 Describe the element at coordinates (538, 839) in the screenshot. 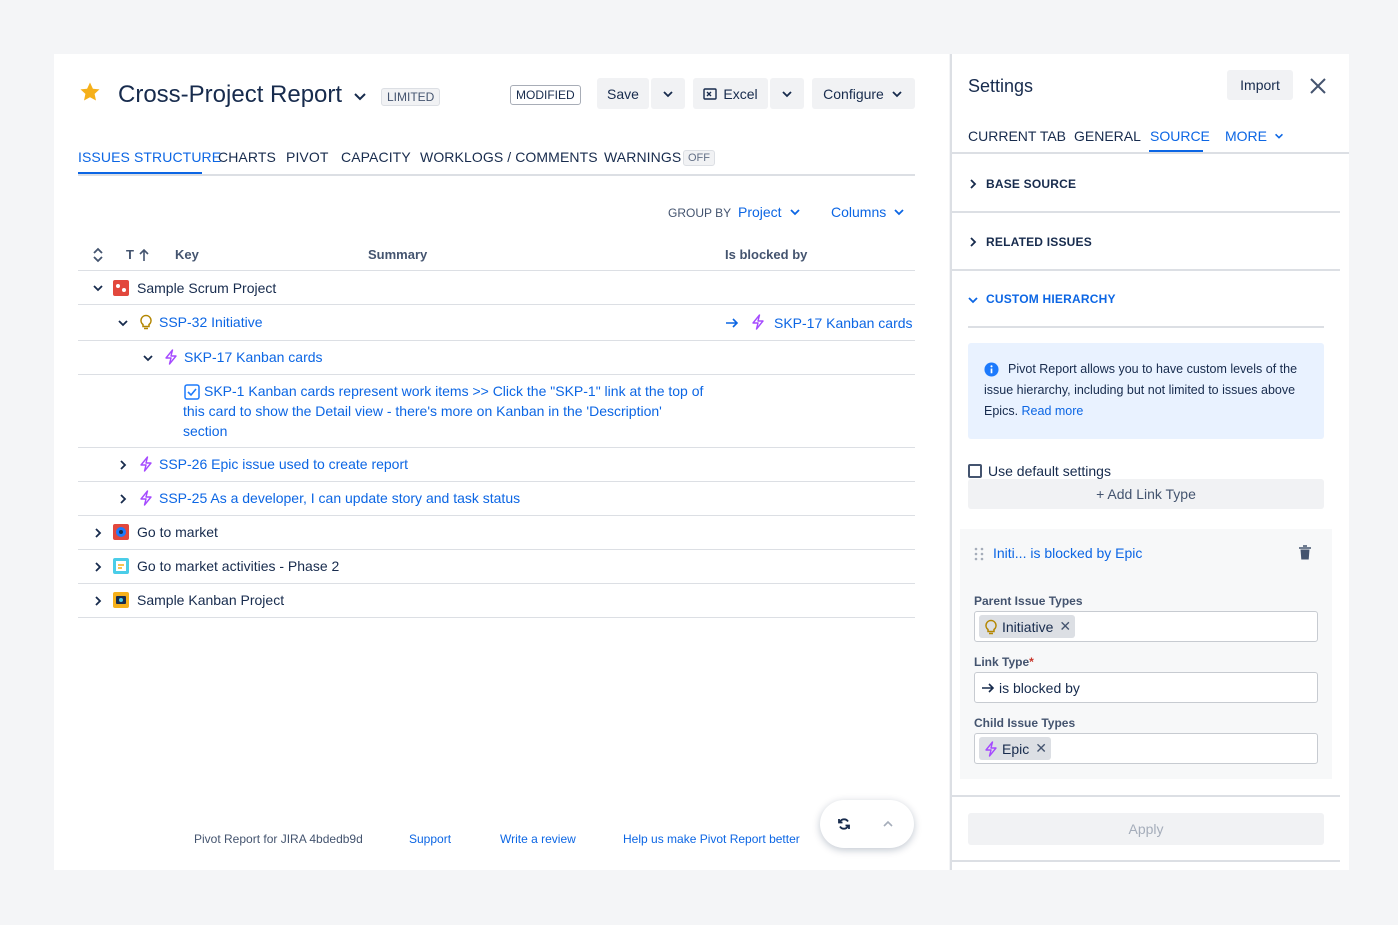

I see `write-review-link: Write a review` at that location.